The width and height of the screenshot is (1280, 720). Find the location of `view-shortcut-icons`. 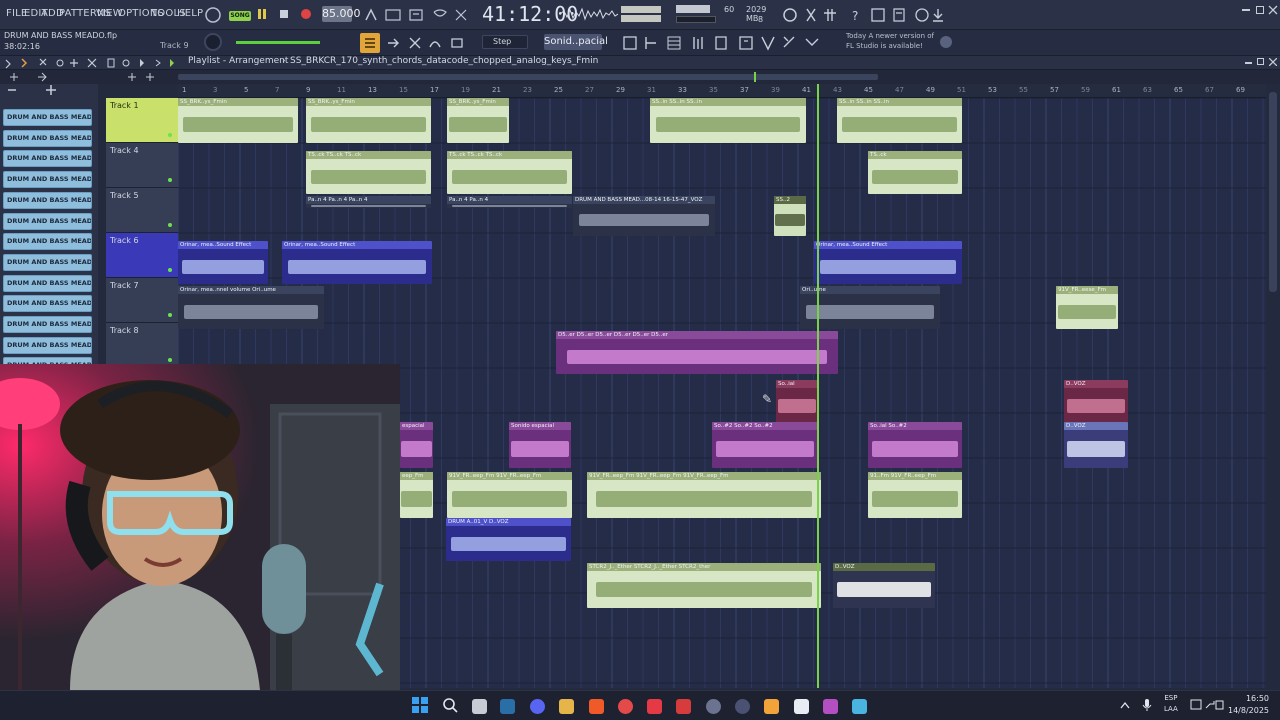

view-shortcut-icons is located at coordinates (730, 43).